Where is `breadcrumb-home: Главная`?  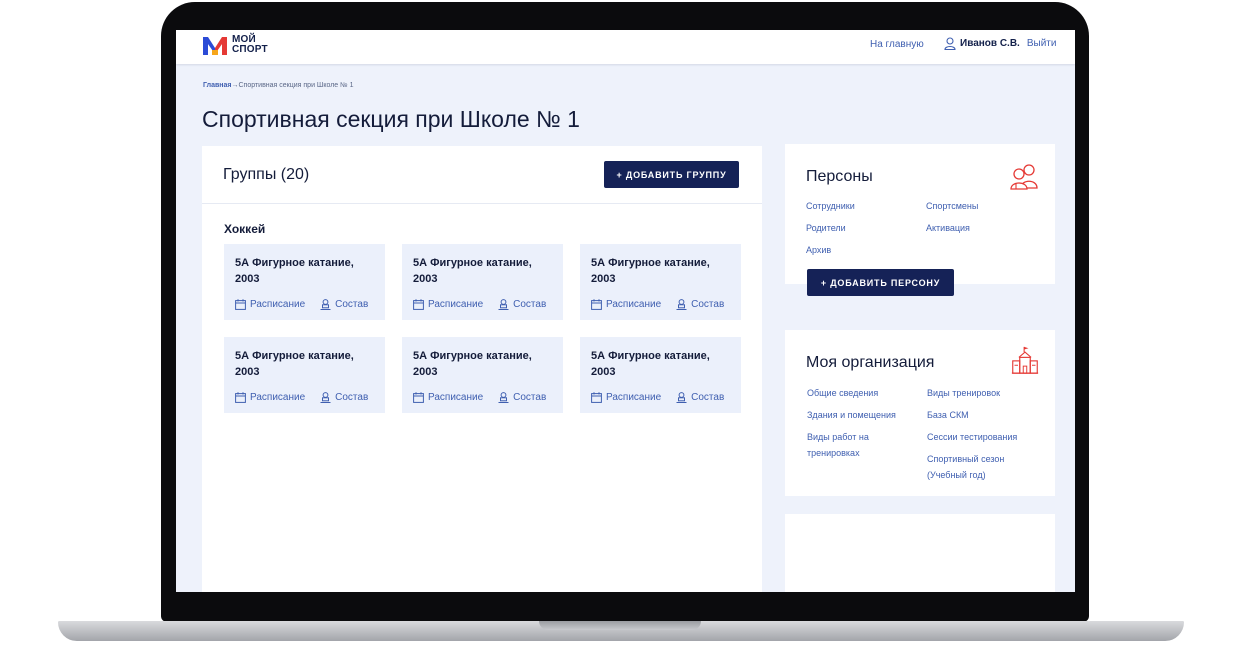 breadcrumb-home: Главная is located at coordinates (217, 85).